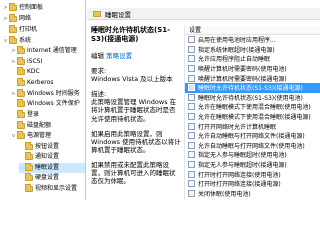 This screenshot has height=240, width=320. I want to click on edit-line: 编辑 策略设置, so click(136, 55).